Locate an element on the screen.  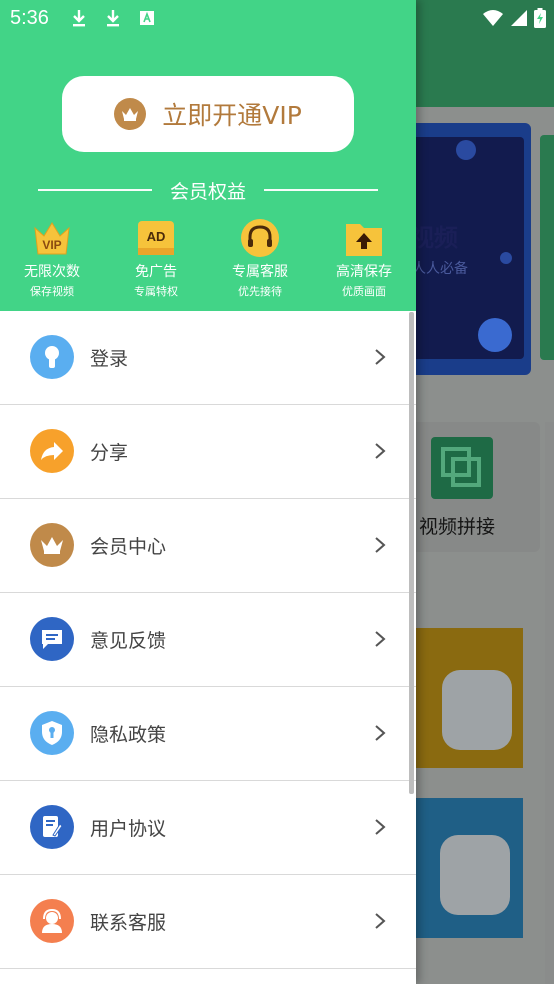
app-notification-icon is located at coordinates (147, 18).